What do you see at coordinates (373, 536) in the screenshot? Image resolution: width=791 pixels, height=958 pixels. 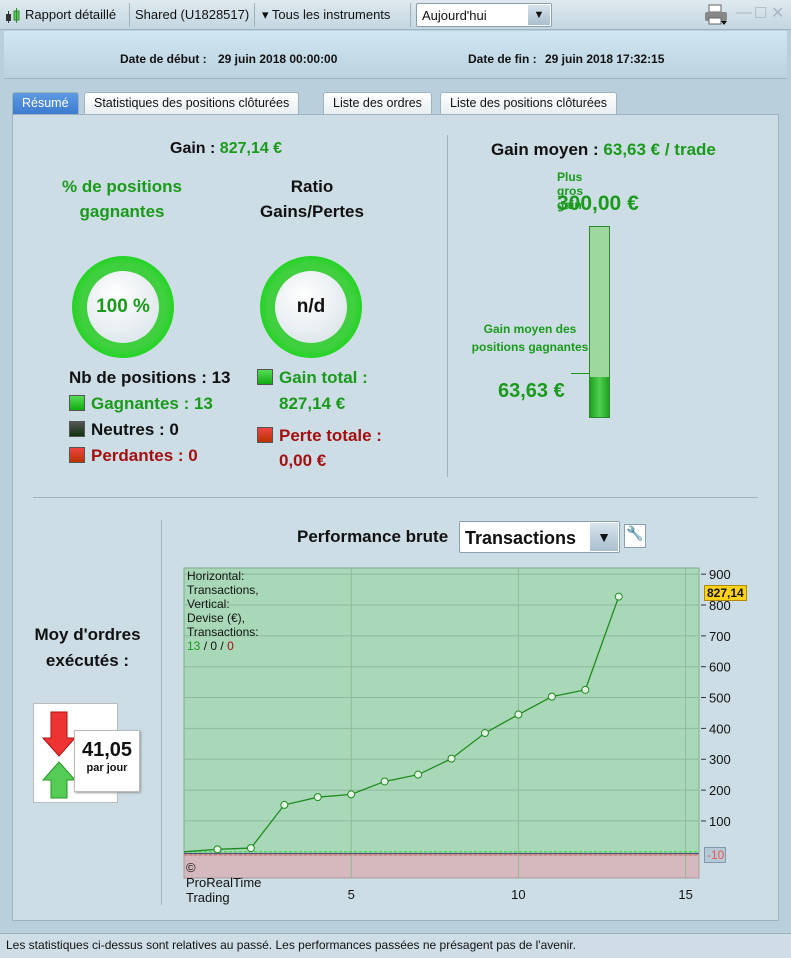 I see `performance-title: Performance brute` at bounding box center [373, 536].